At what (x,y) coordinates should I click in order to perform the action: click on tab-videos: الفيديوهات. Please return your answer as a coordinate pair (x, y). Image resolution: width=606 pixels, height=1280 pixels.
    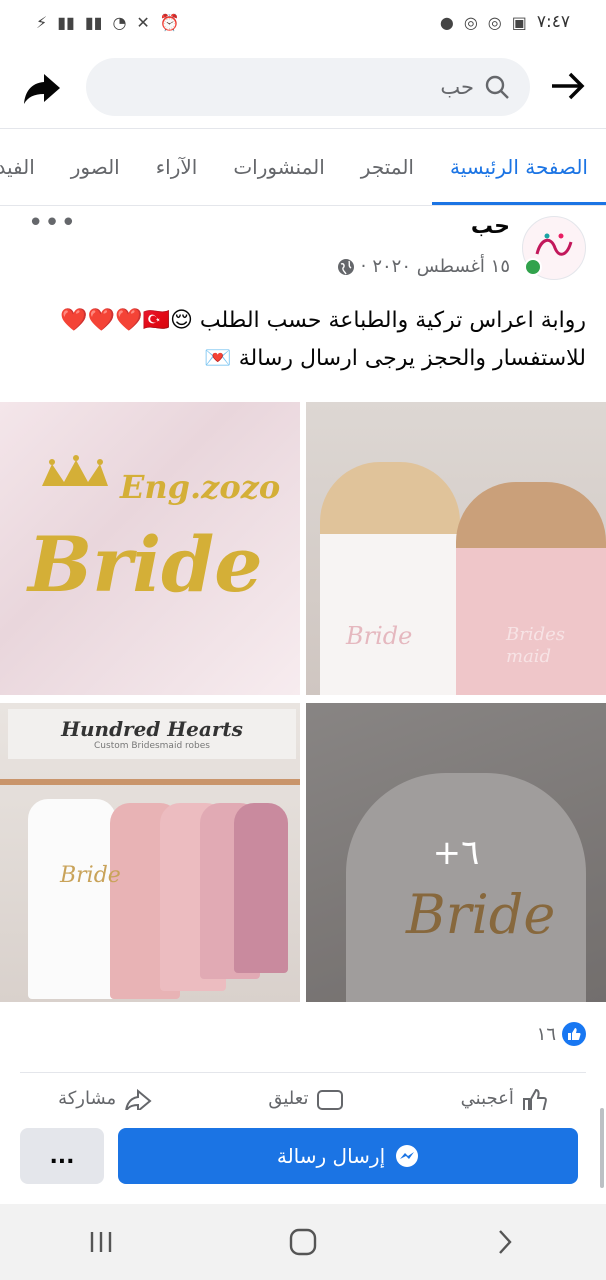
    Looking at the image, I should click on (26, 167).